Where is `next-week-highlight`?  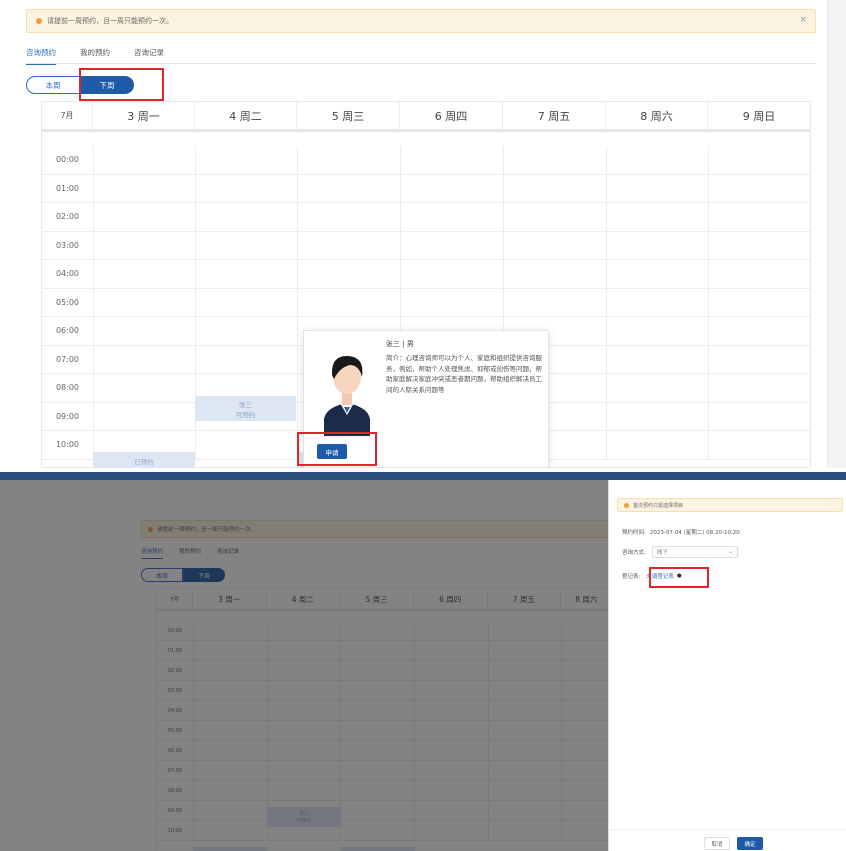
next-week-highlight is located at coordinates (121, 84).